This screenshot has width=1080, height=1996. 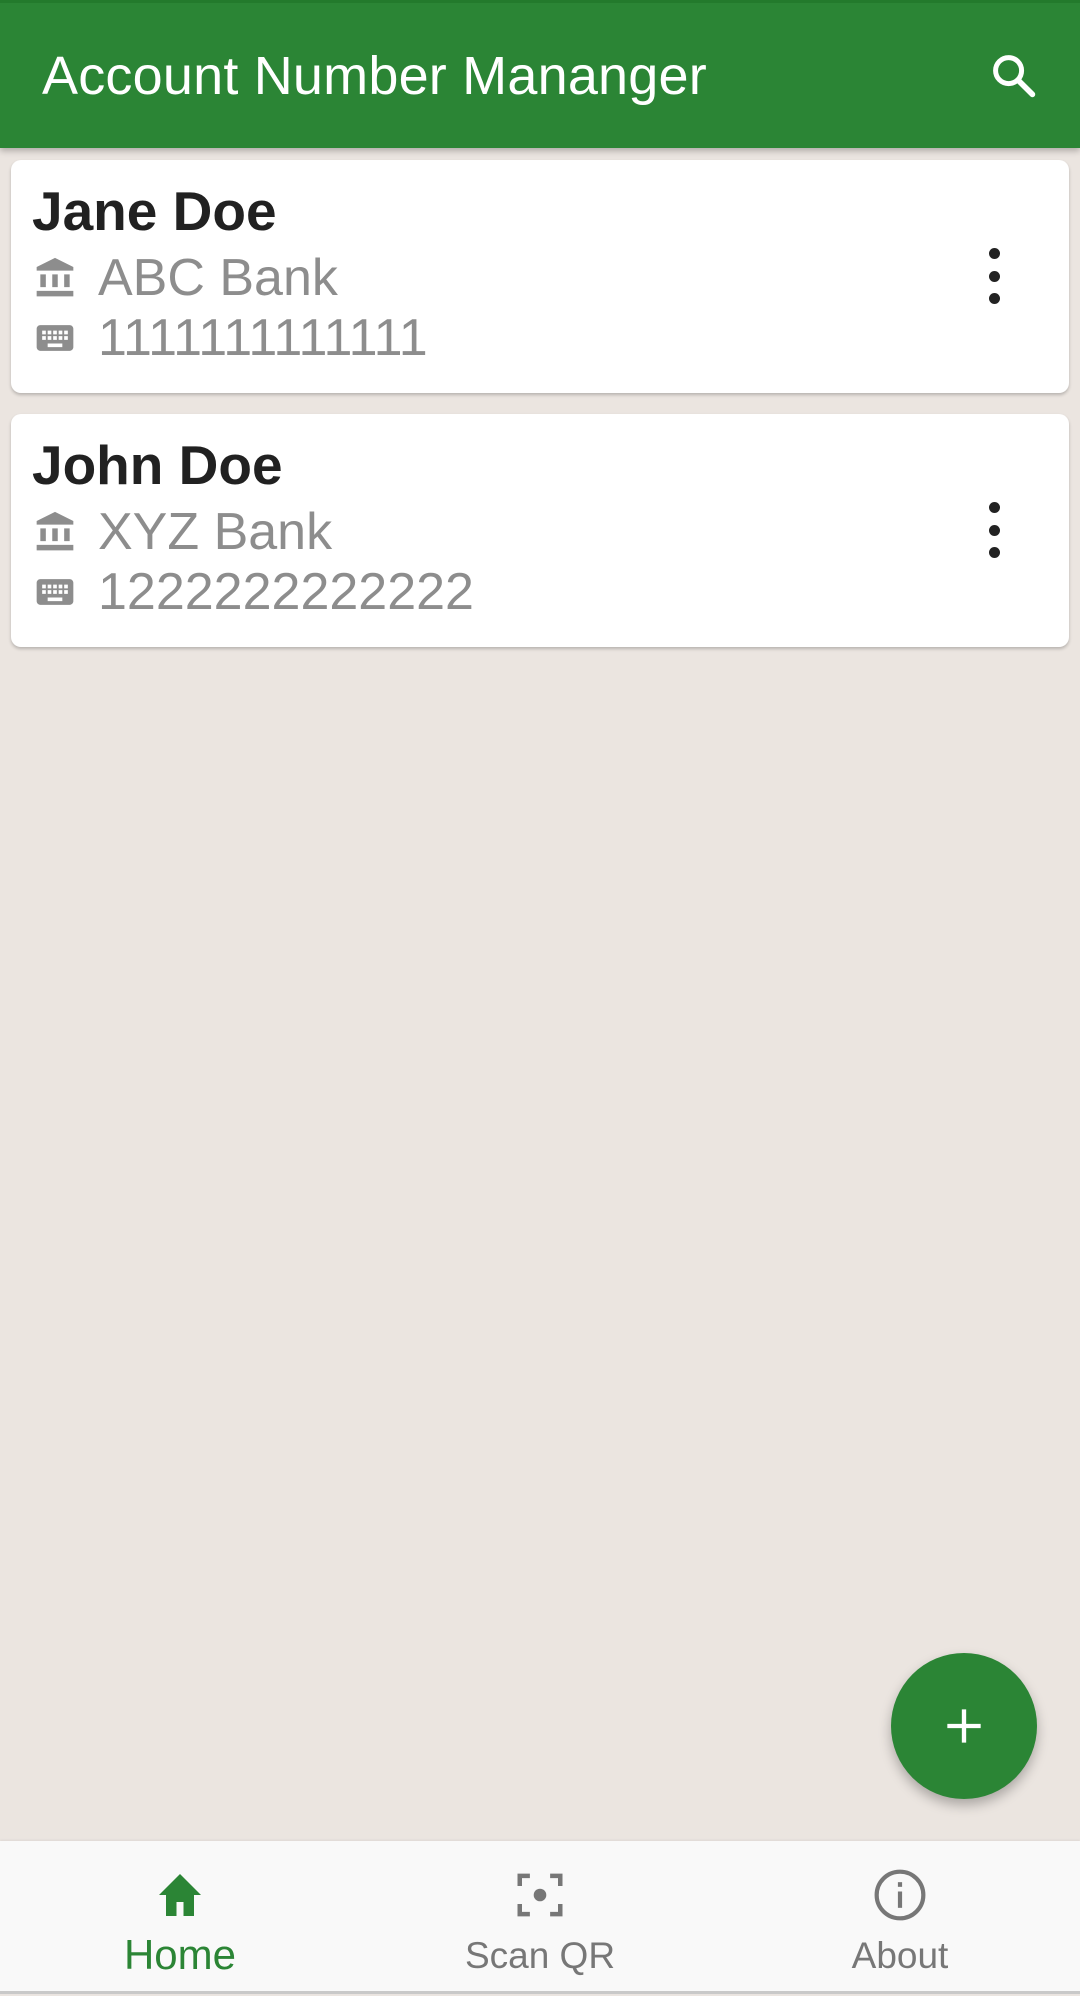 What do you see at coordinates (215, 532) in the screenshot?
I see `bank-name: XYZ Bank` at bounding box center [215, 532].